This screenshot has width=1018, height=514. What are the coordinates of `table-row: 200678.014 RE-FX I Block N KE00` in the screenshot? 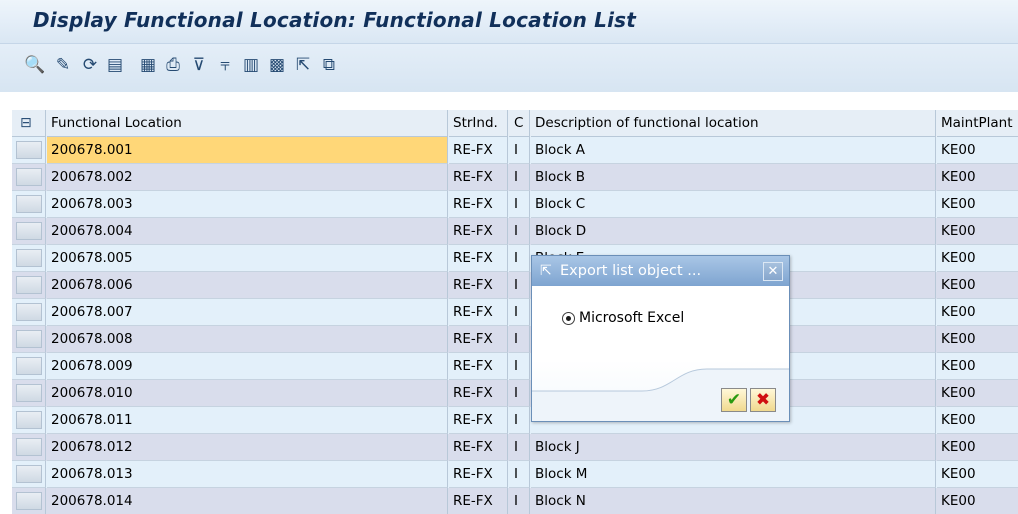 It's located at (515, 501).